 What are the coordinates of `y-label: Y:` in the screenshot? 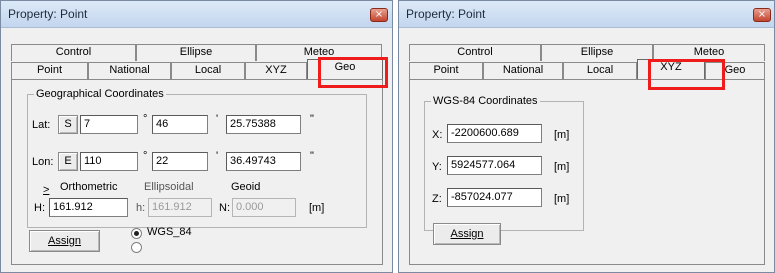 It's located at (437, 167).